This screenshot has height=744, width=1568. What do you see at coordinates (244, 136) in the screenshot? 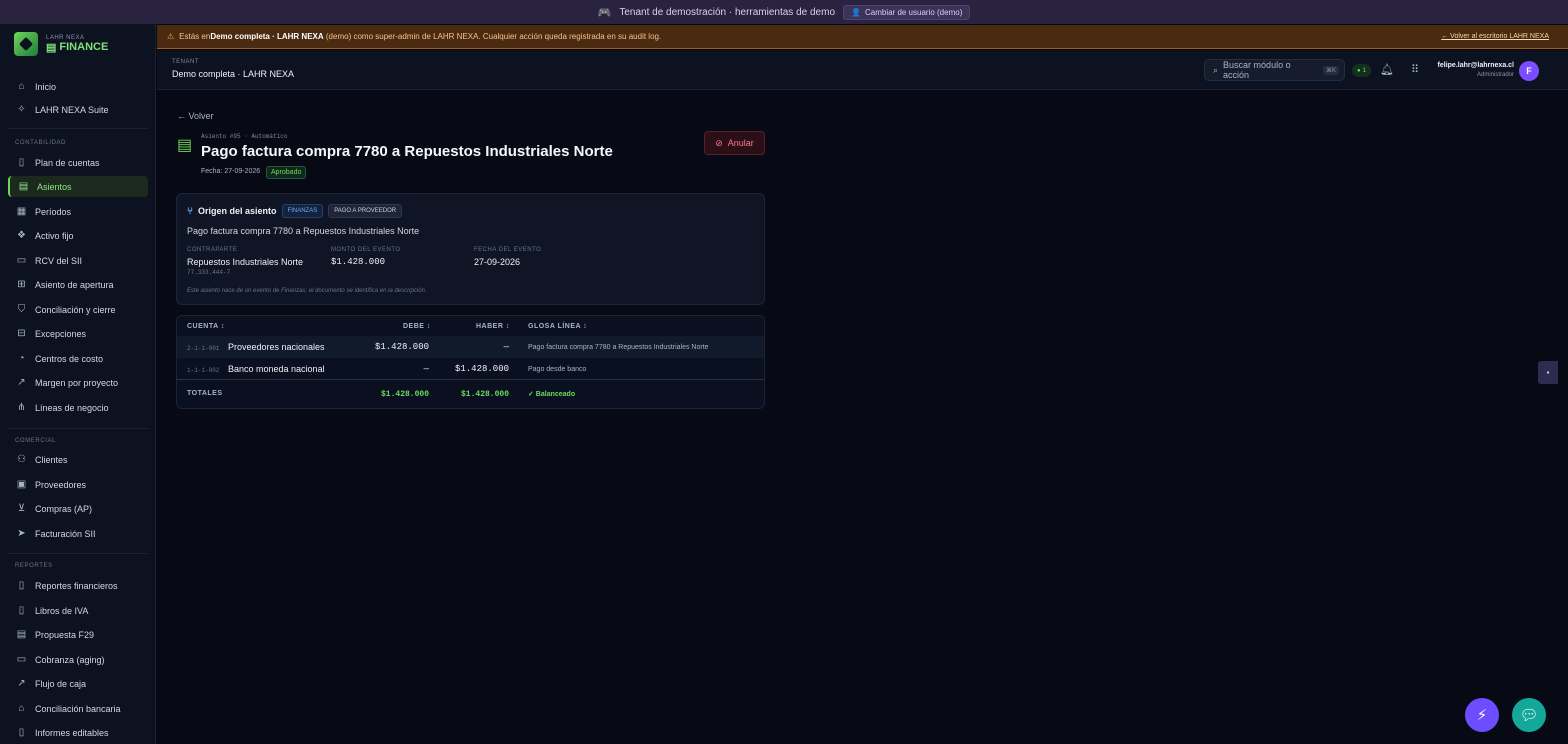
I see `entry-eyebrow: Asiento #95 · Automático` at bounding box center [244, 136].